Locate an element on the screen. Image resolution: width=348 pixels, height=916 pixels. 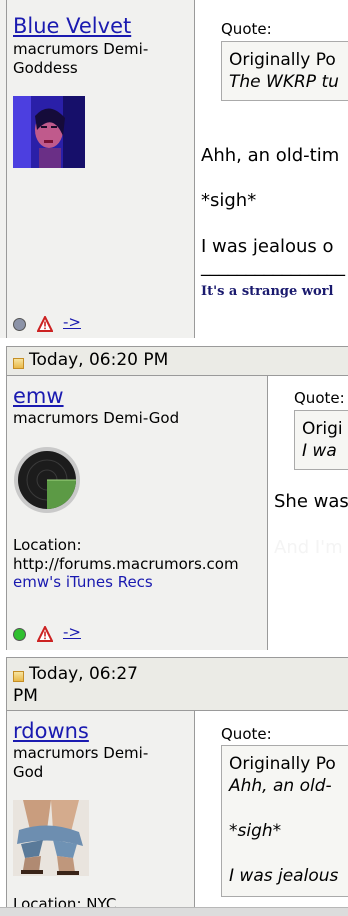
post3-quote-label: Quote: is located at coordinates (246, 734).